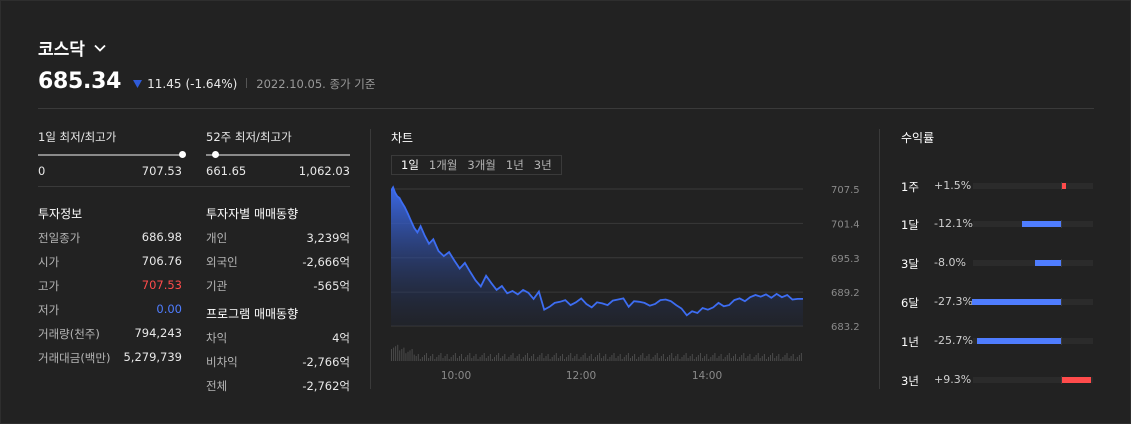 The image size is (1131, 424). I want to click on info-key: 고가, so click(49, 286).